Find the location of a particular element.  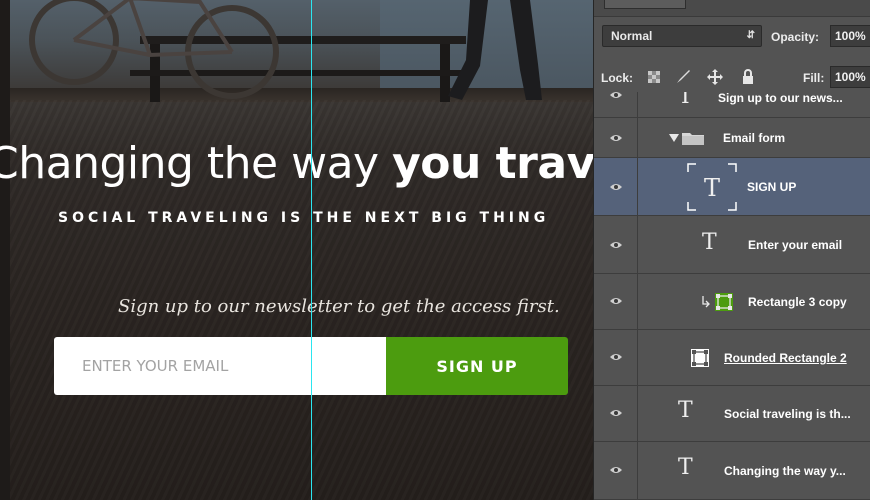

opacity-input: 100% is located at coordinates (850, 36).